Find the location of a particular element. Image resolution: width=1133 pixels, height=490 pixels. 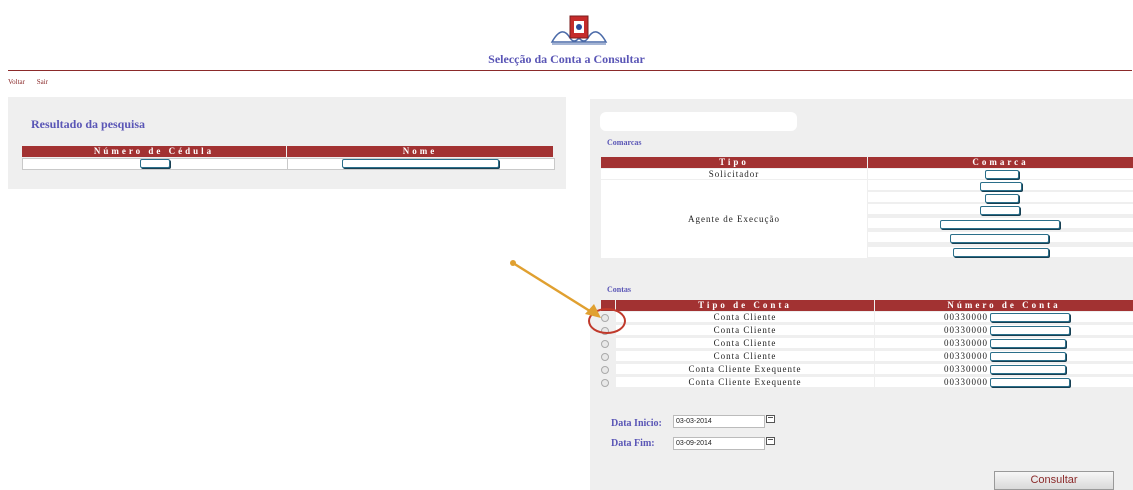

comarcas-section-label: Comarcas is located at coordinates (624, 142).